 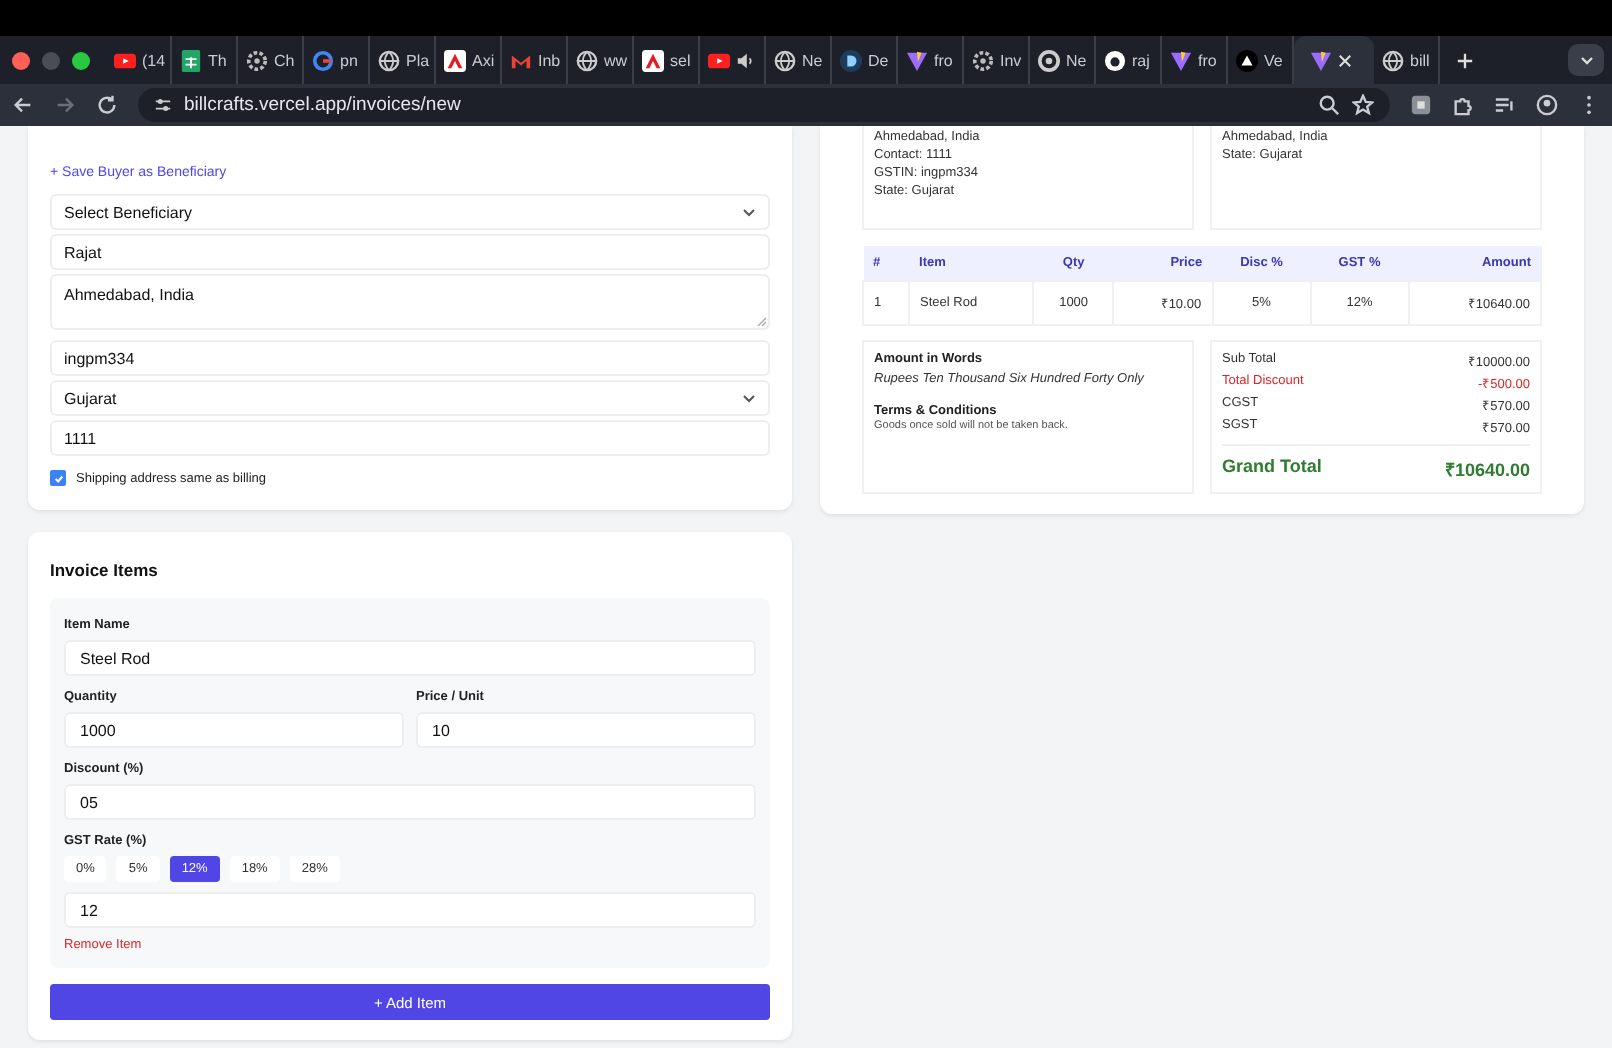 I want to click on g-logo-icon, so click(x=323, y=60).